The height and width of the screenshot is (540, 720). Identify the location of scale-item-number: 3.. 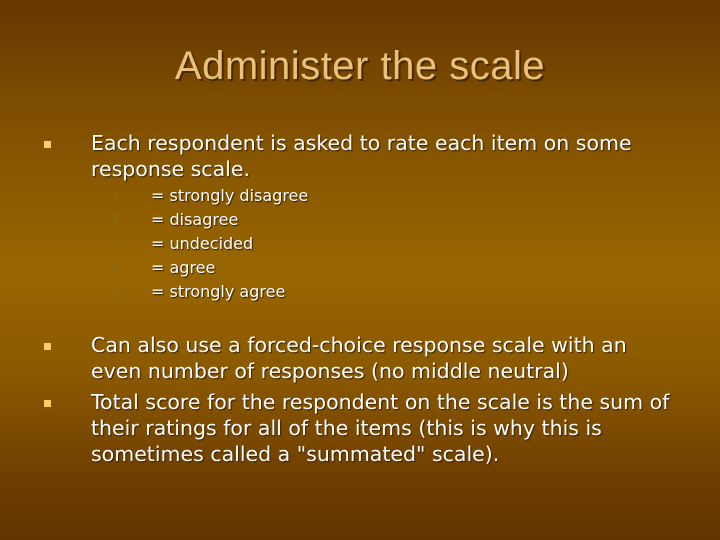
(117, 243).